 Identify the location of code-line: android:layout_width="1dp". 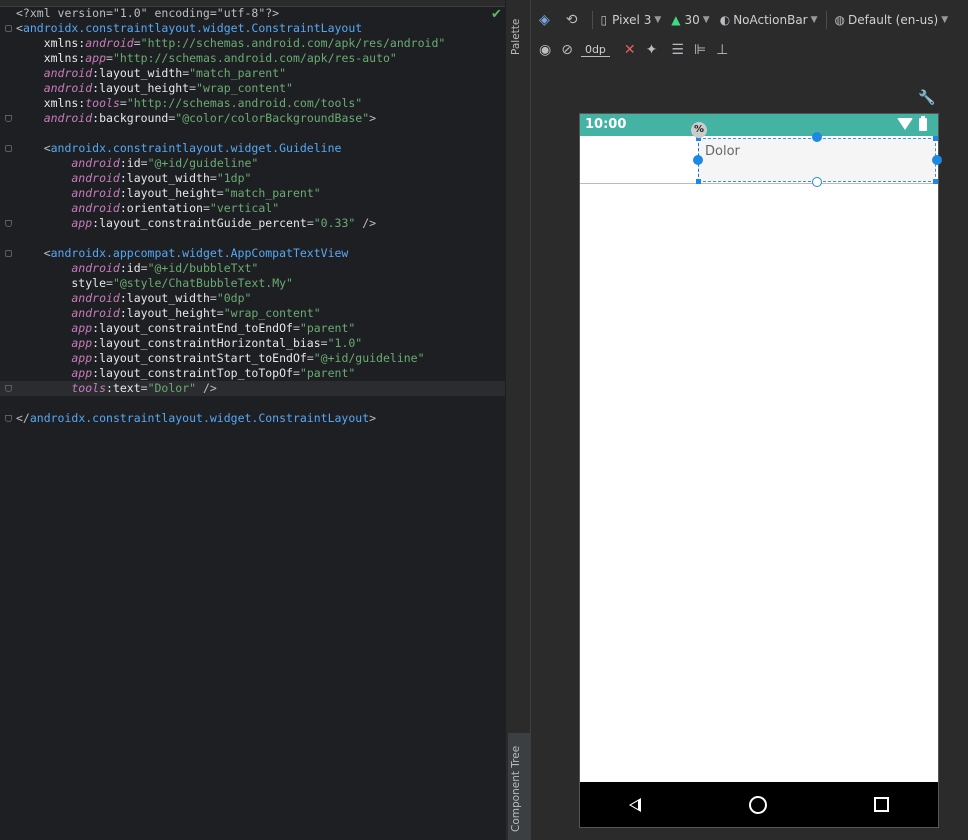
(133, 178).